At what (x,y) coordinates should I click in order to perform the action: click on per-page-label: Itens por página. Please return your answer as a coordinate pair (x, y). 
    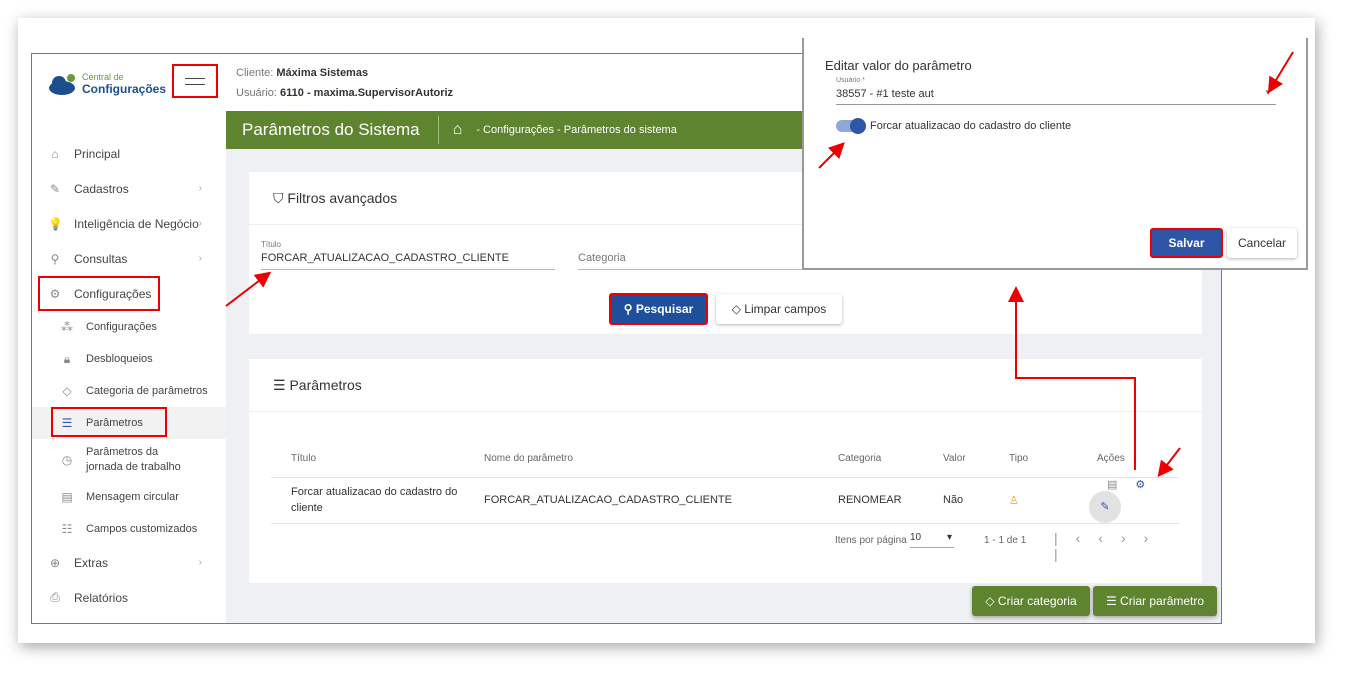
    Looking at the image, I should click on (871, 540).